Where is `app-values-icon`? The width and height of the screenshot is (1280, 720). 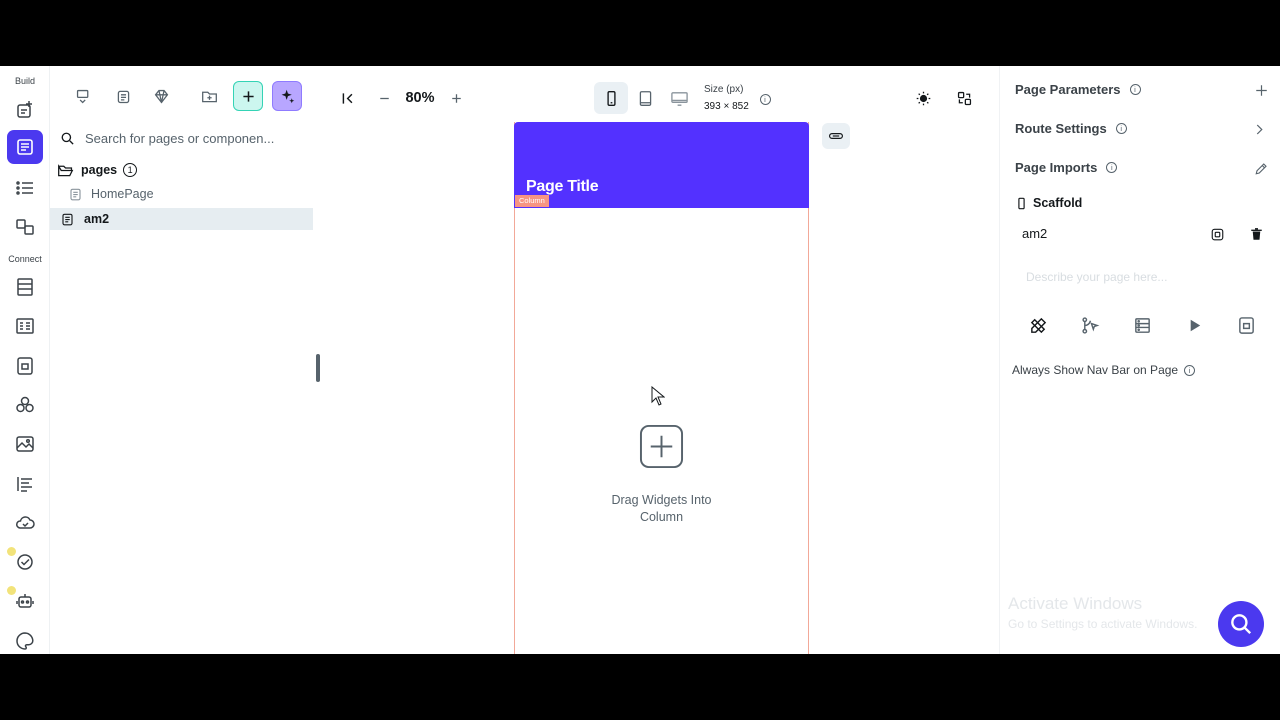
app-values-icon is located at coordinates (25, 484).